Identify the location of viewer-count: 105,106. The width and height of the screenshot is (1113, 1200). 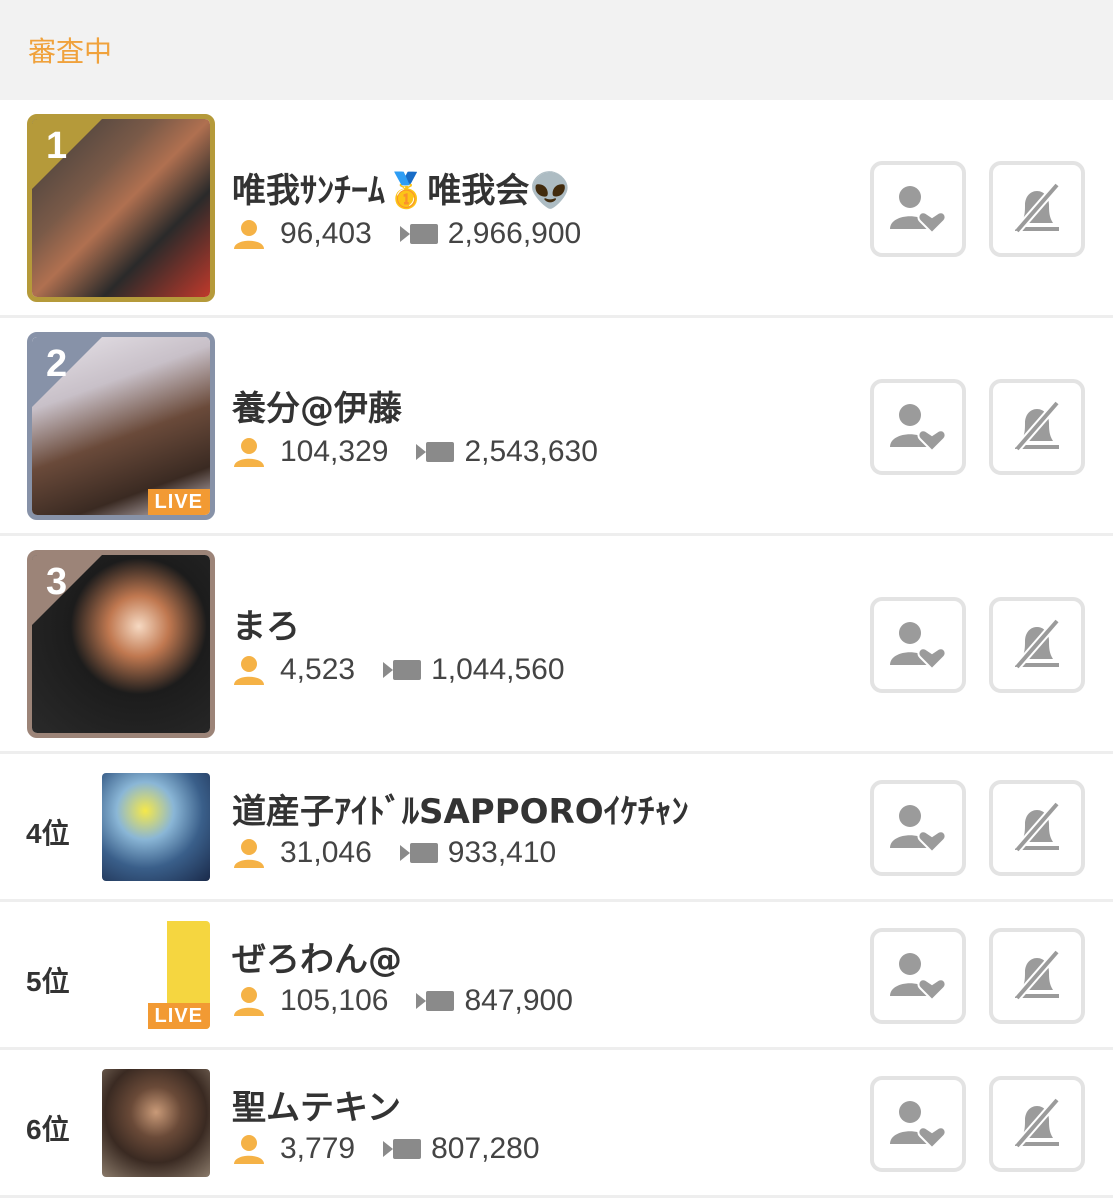
(334, 1000).